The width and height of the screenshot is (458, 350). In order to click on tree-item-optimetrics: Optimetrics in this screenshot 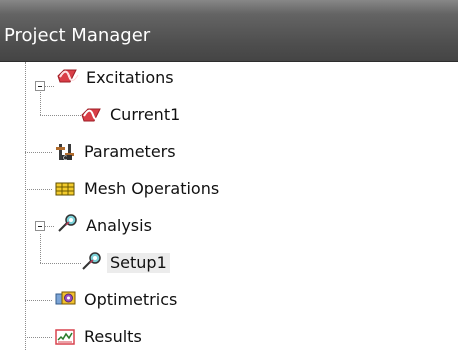, I will do `click(130, 300)`.